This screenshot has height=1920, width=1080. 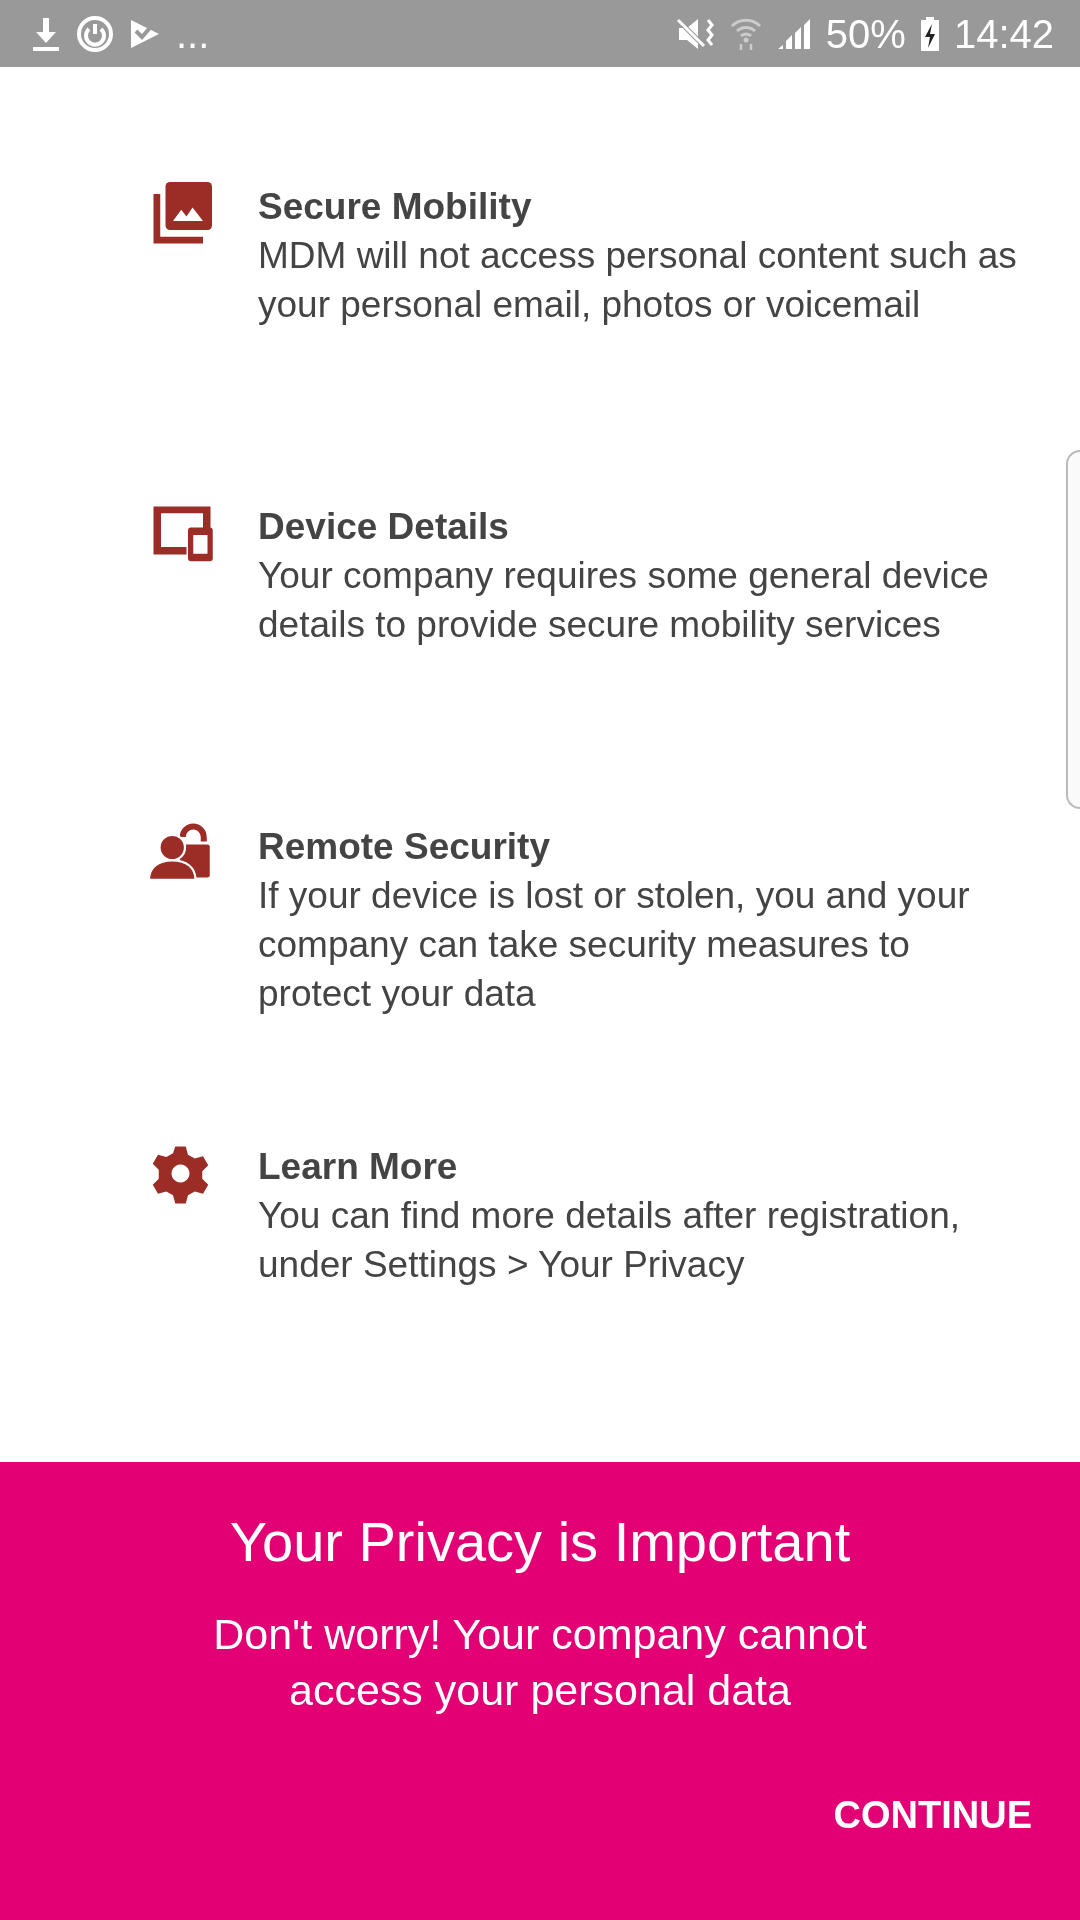 I want to click on download-icon, so click(x=46, y=33).